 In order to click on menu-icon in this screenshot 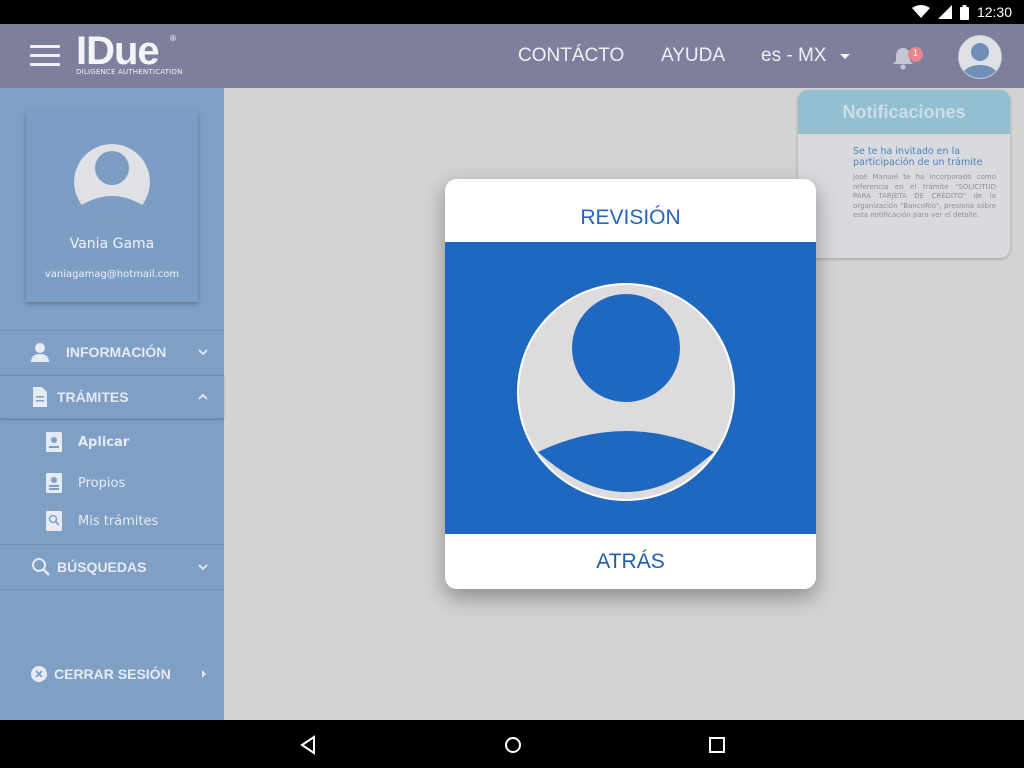, I will do `click(45, 56)`.